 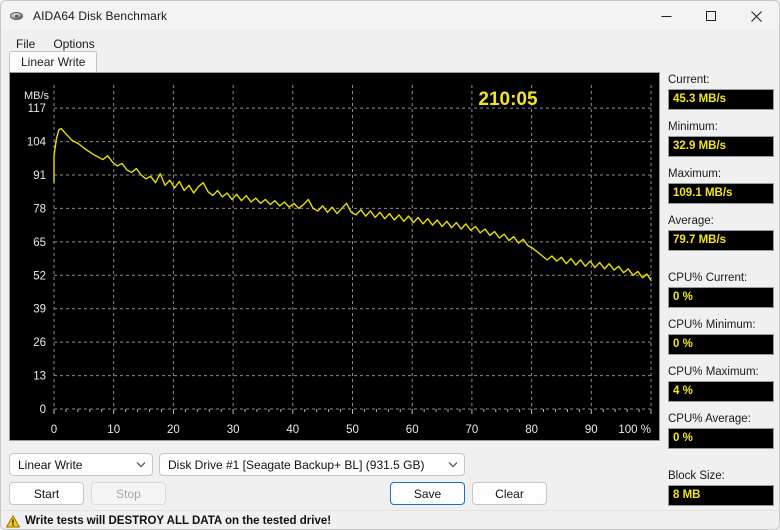 I want to click on x-tick-40: 40, so click(x=292, y=430).